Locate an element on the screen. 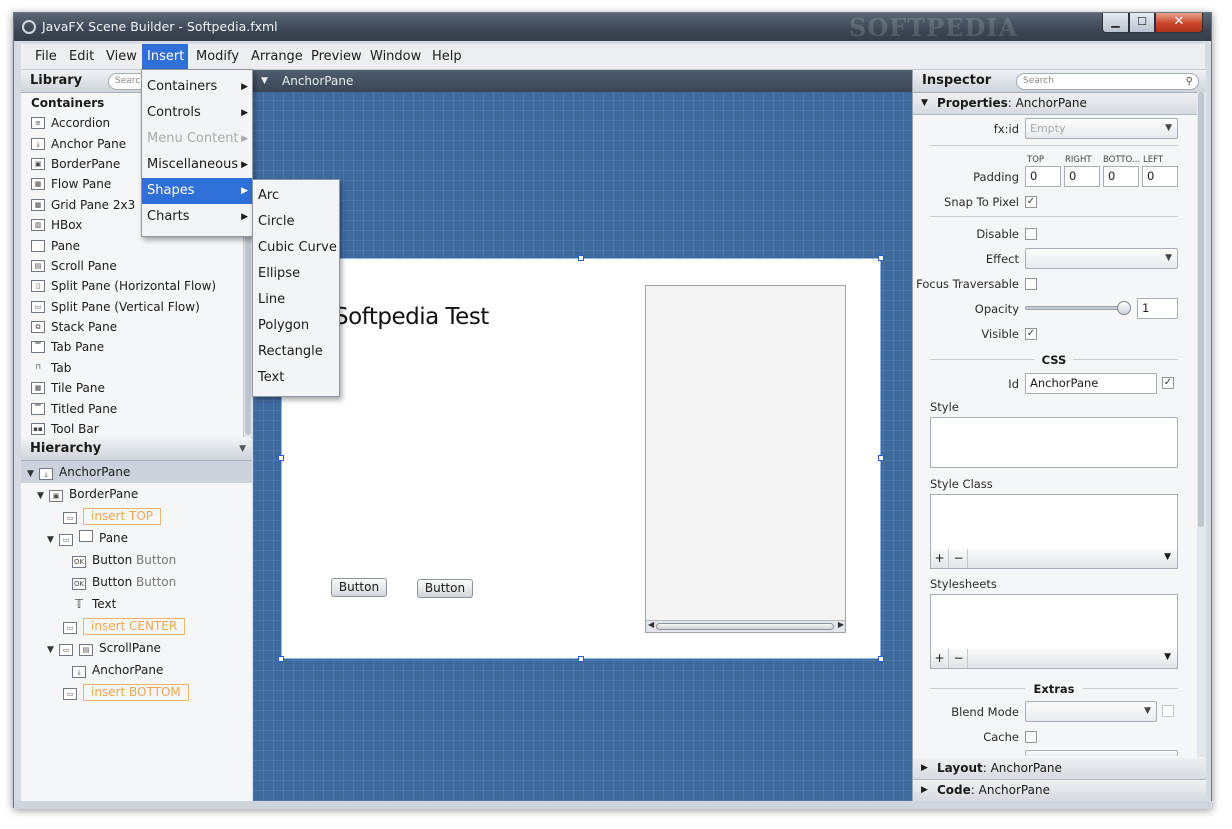 Image resolution: width=1232 pixels, height=829 pixels. insert-menu-controls: Controls ▶ is located at coordinates (197, 113).